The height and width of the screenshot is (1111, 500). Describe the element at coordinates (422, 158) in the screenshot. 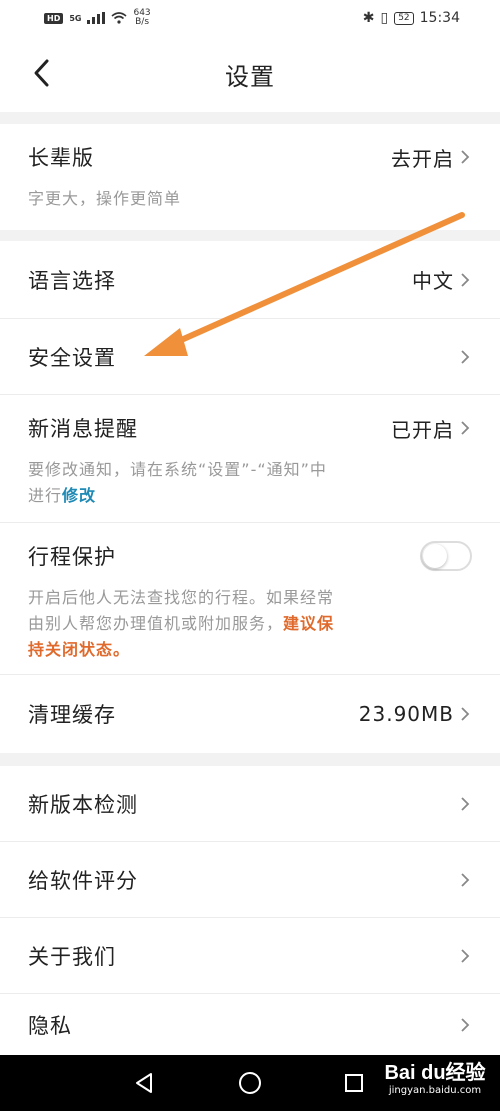

I see `elder-mode-value: 去开启` at that location.